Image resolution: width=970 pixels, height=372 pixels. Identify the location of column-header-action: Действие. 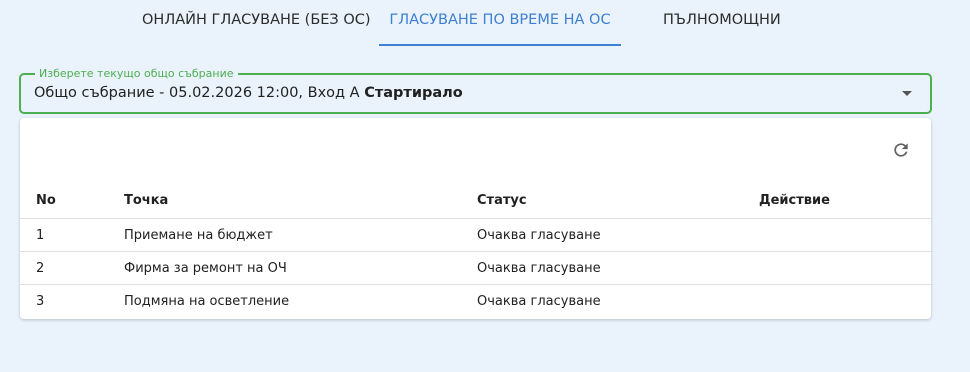
(845, 200).